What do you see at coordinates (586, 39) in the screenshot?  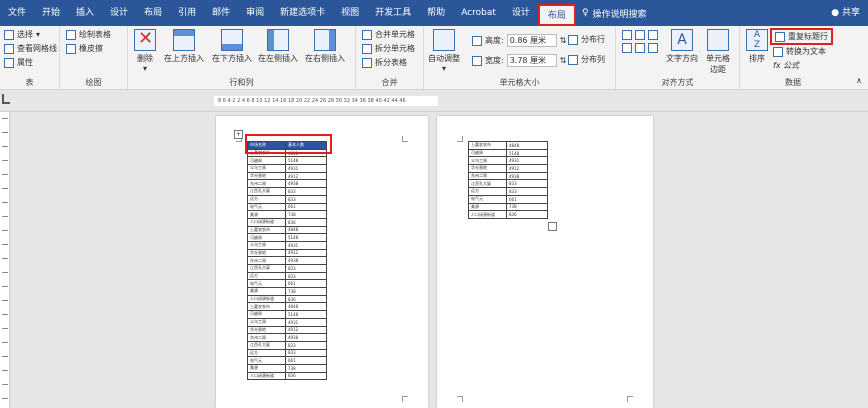 I see `distribute-rows-button: 分布行` at bounding box center [586, 39].